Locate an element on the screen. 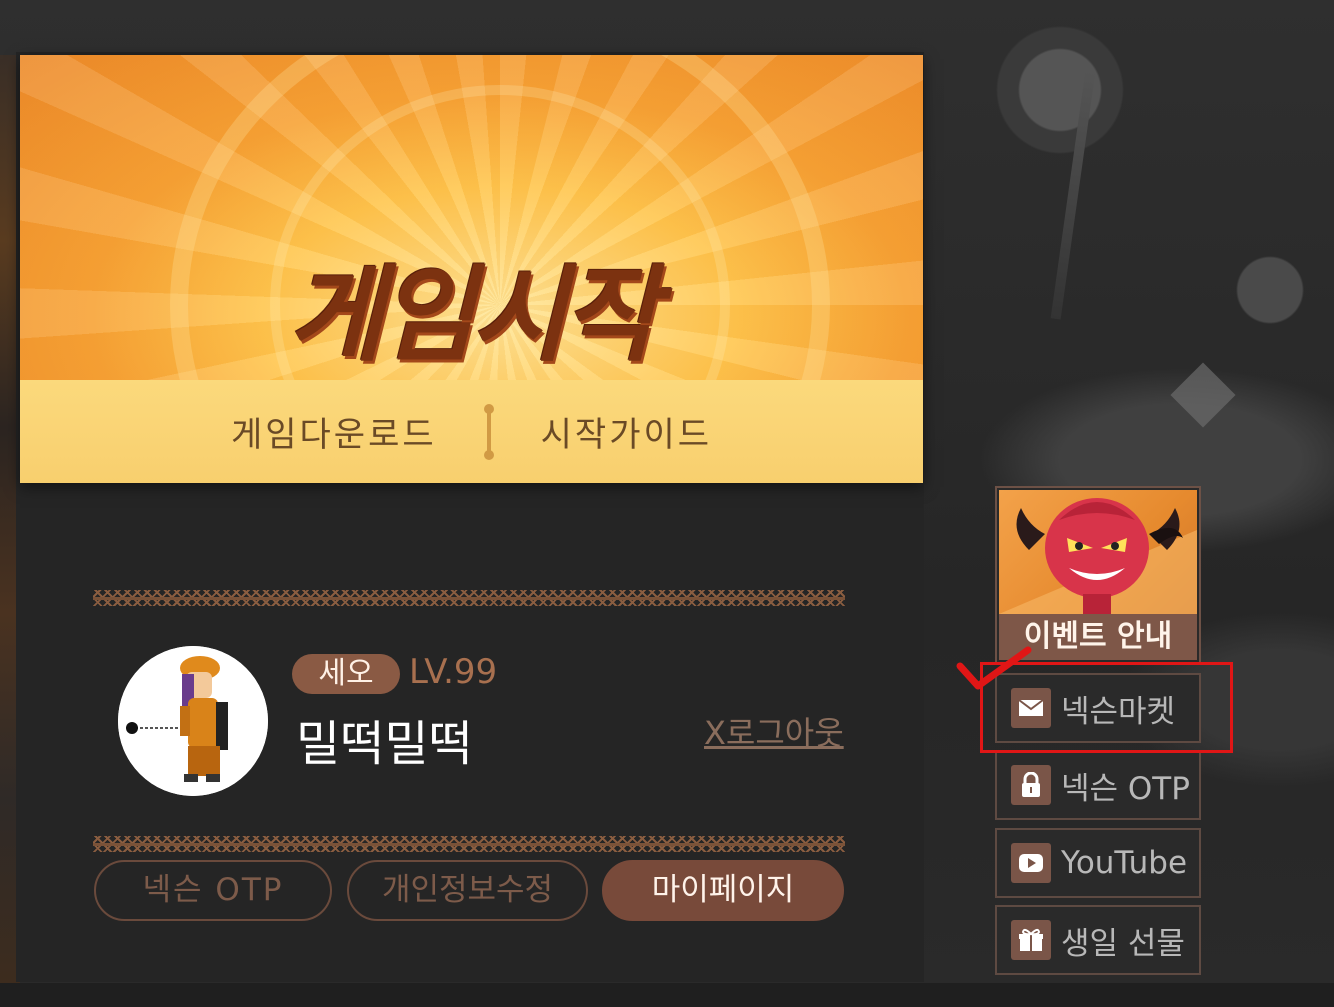  annotation-checkmark-icon is located at coordinates (994, 668).